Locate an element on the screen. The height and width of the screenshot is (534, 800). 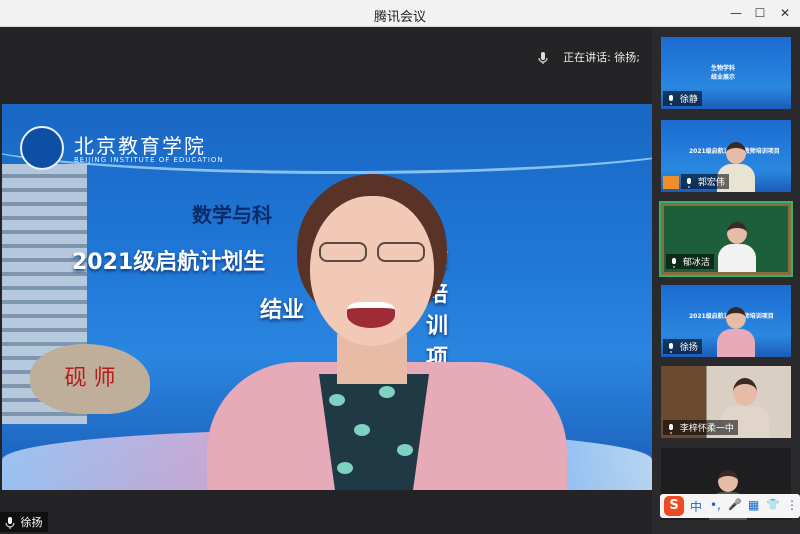
close-button: ✕ is located at coordinates (785, 13).